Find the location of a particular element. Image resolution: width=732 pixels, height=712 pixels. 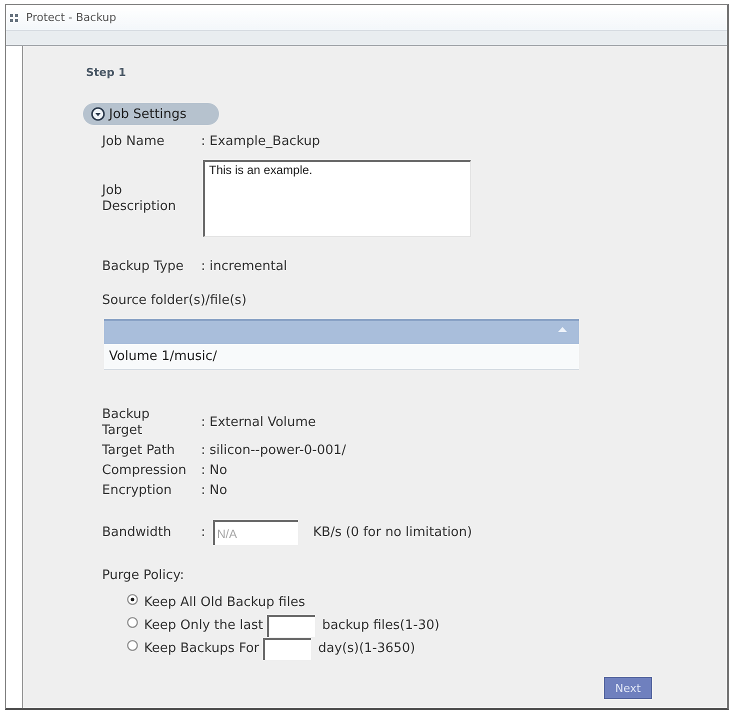

field-label: Compression is located at coordinates (145, 471).